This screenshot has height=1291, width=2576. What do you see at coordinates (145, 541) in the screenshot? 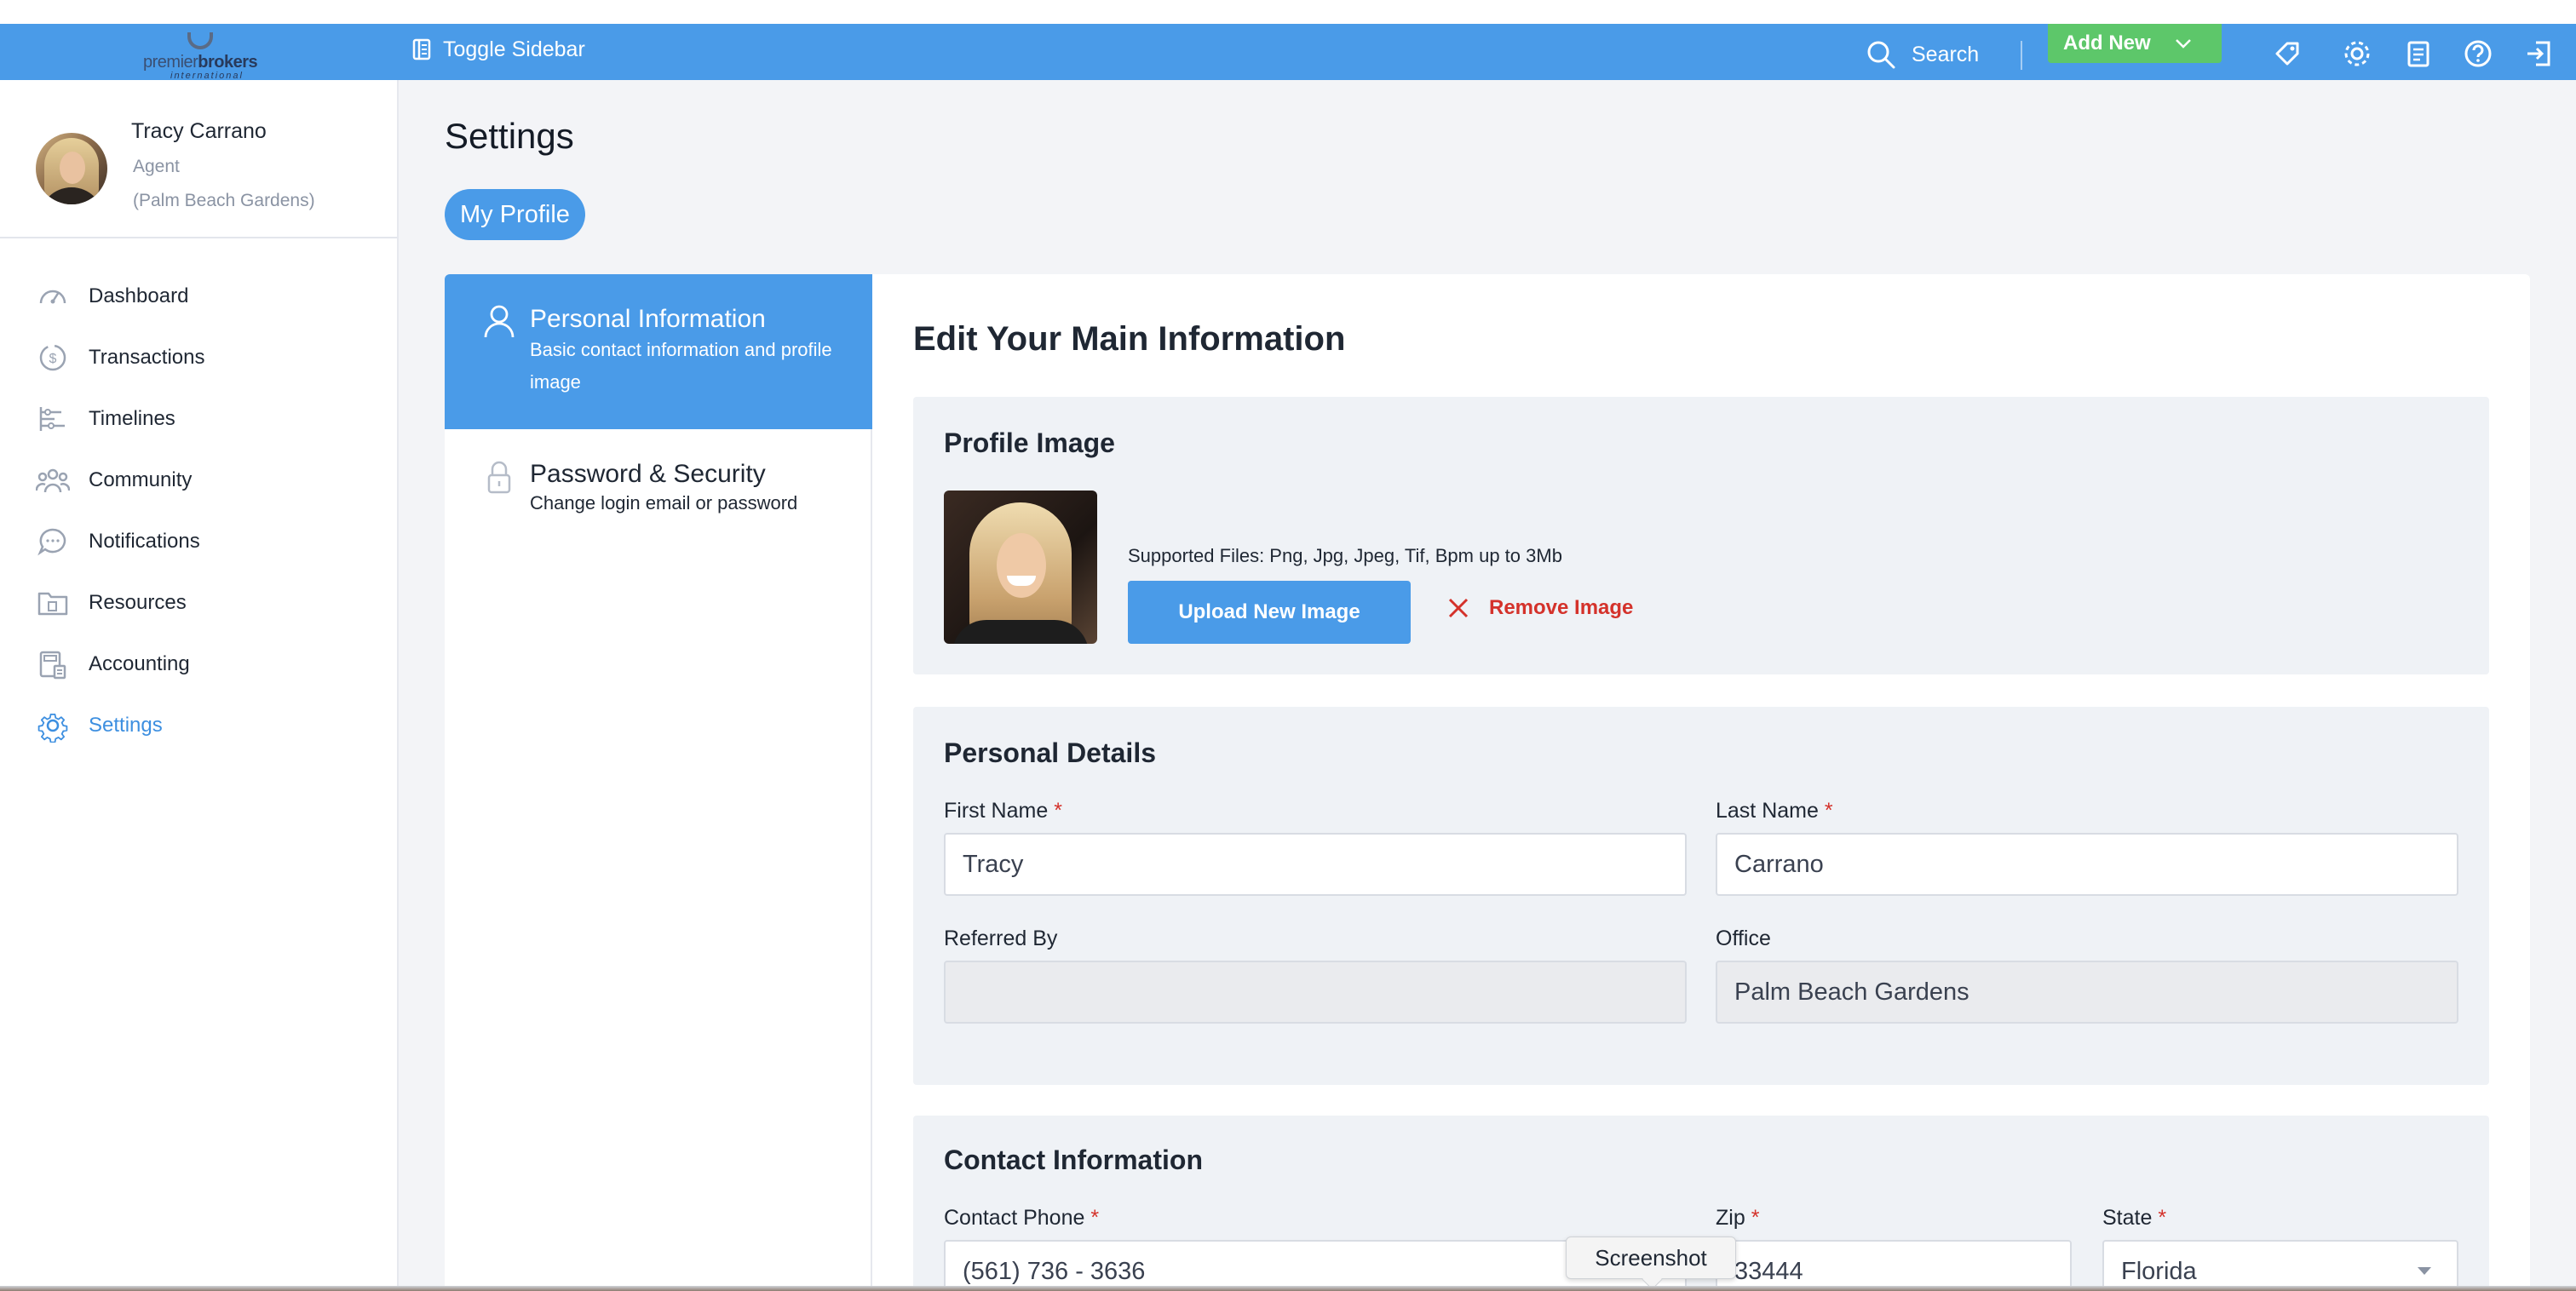
I see `sidebar-item-label: Notifications` at bounding box center [145, 541].